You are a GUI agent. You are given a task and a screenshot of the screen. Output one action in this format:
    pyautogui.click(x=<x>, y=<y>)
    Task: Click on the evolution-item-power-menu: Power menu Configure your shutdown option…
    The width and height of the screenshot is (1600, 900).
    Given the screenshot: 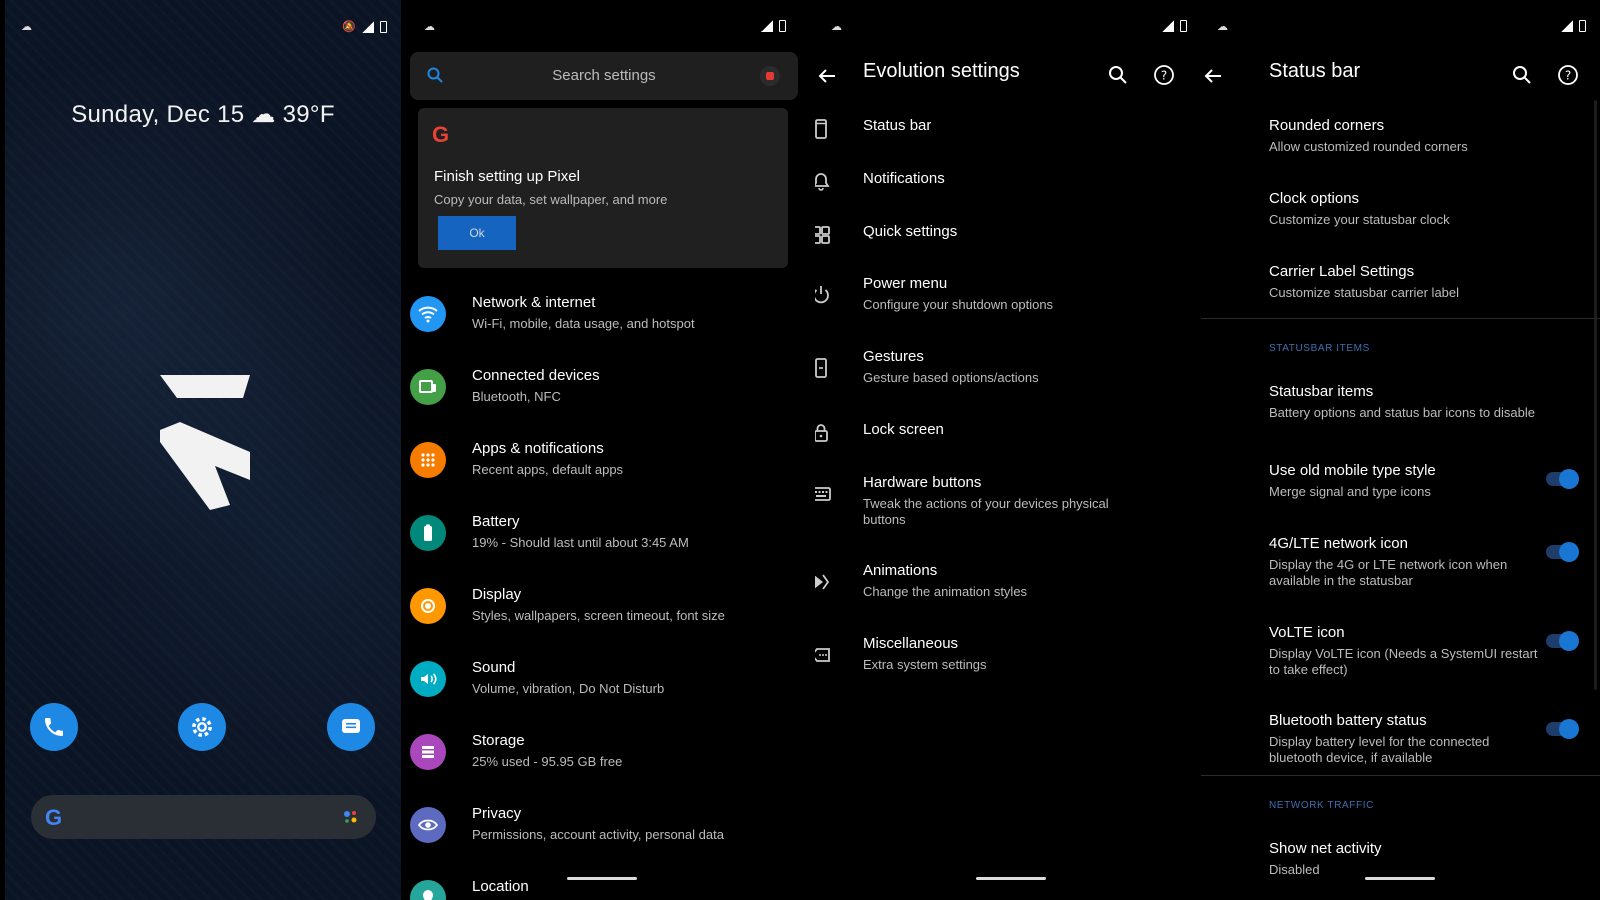 What is the action you would take?
    pyautogui.click(x=1008, y=300)
    